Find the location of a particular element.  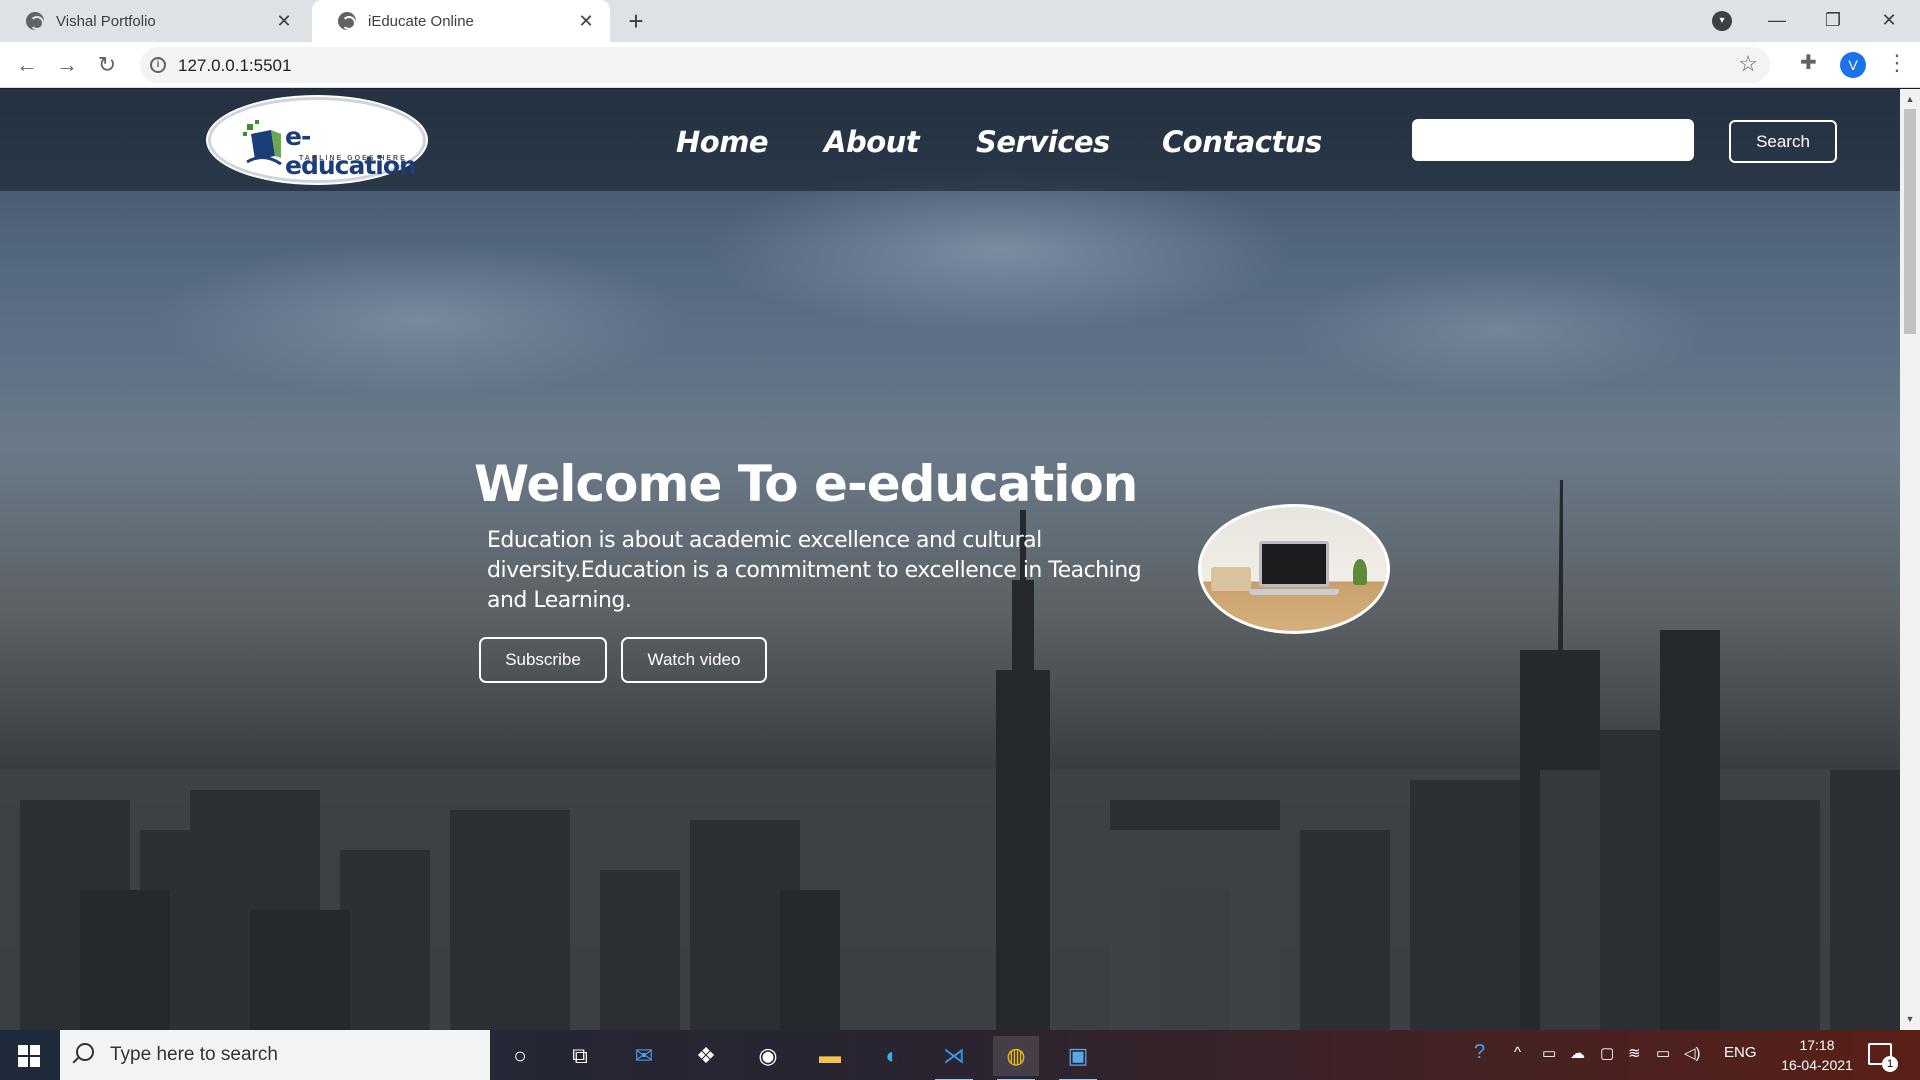

scrollbar-thumb is located at coordinates (1910, 221).